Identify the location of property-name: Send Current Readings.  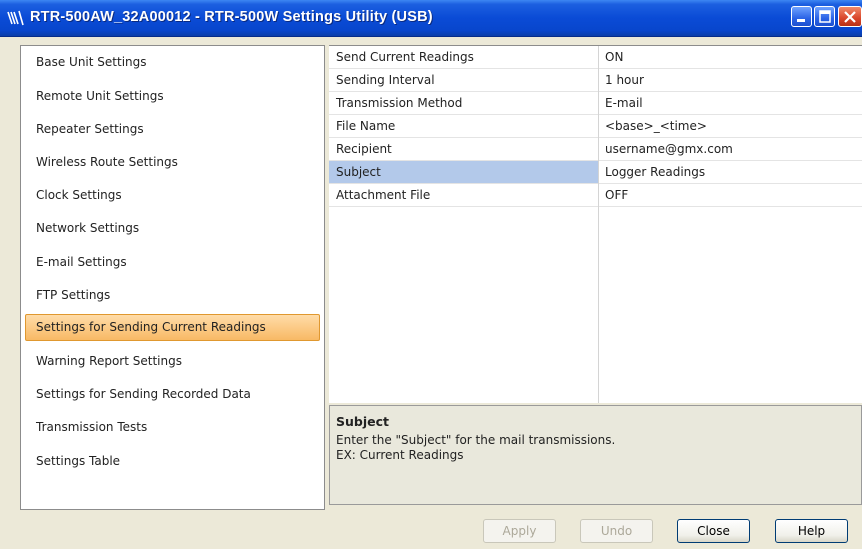
(463, 57).